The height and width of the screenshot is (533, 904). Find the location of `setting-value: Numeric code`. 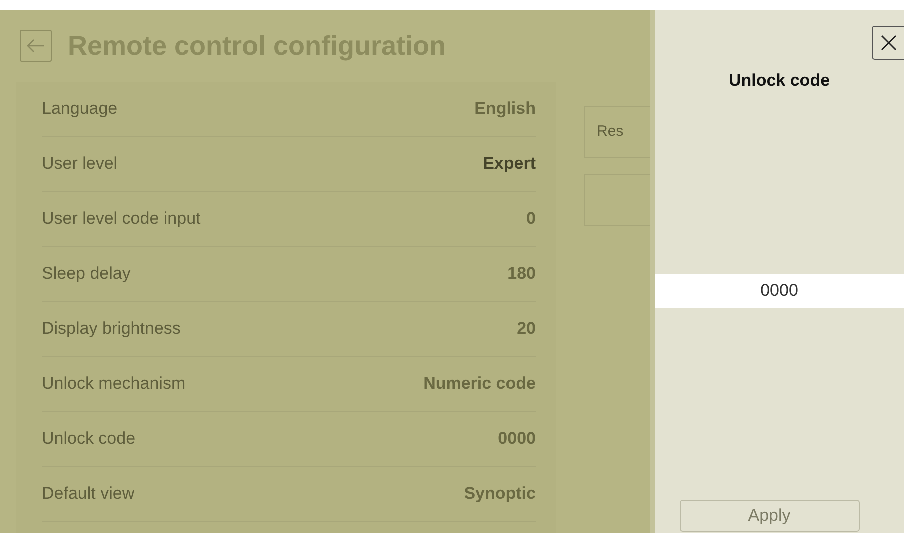

setting-value: Numeric code is located at coordinates (480, 384).